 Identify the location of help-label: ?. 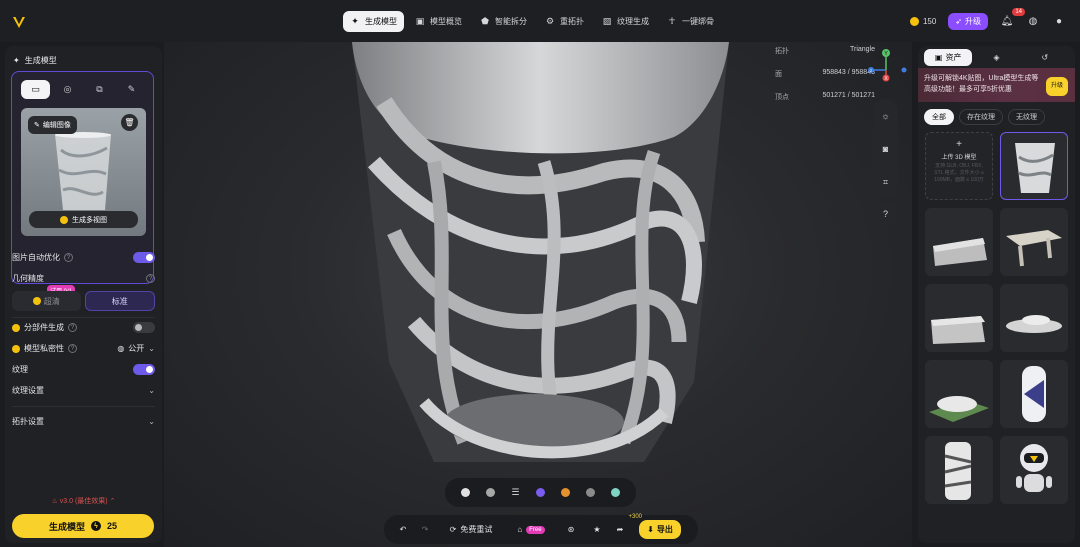
(885, 213).